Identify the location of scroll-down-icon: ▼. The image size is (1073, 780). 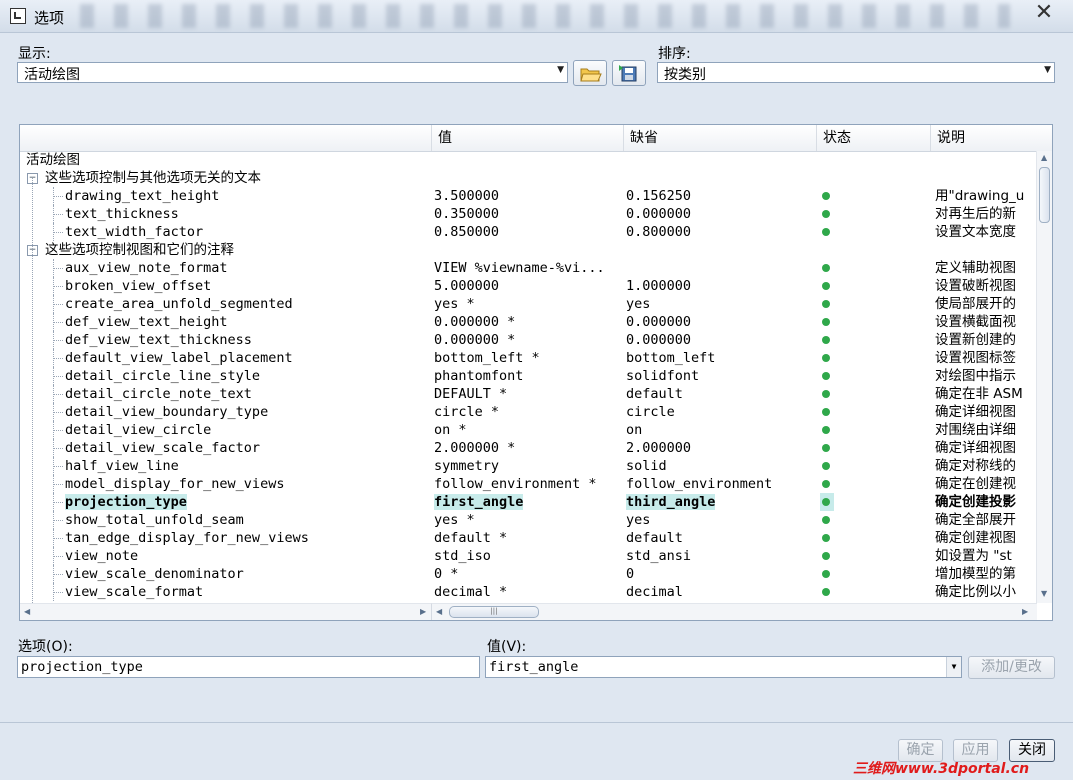
(1044, 593).